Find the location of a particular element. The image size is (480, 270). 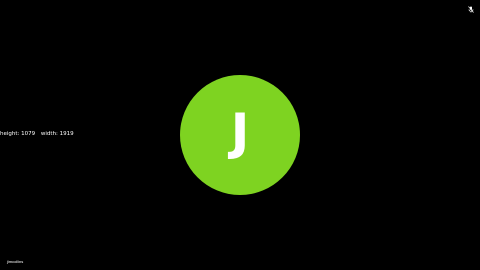

participant-avatar: J is located at coordinates (240, 135).